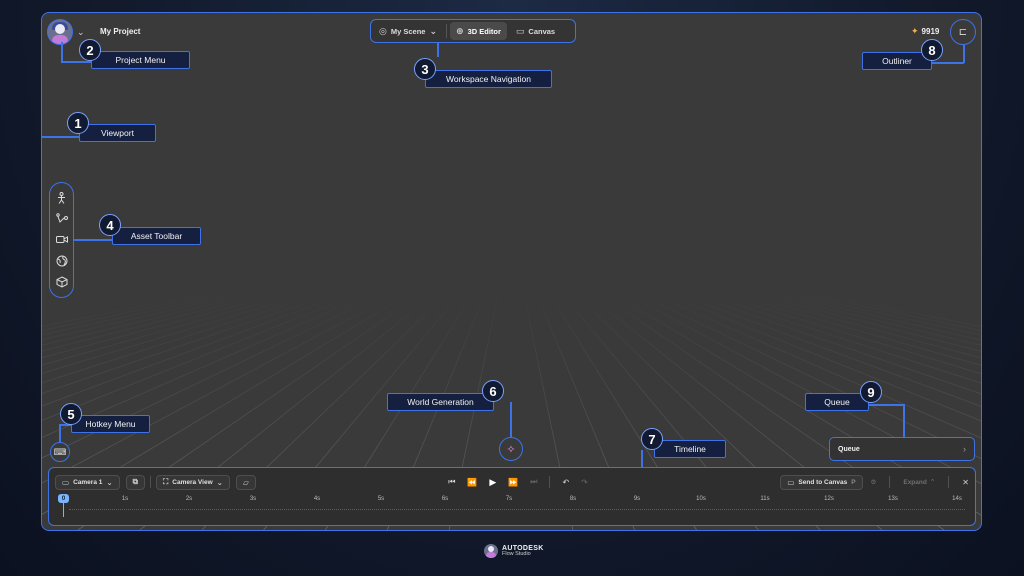 The height and width of the screenshot is (576, 1024). Describe the element at coordinates (573, 499) in the screenshot. I see `timeline-tick-label: 8s` at that location.